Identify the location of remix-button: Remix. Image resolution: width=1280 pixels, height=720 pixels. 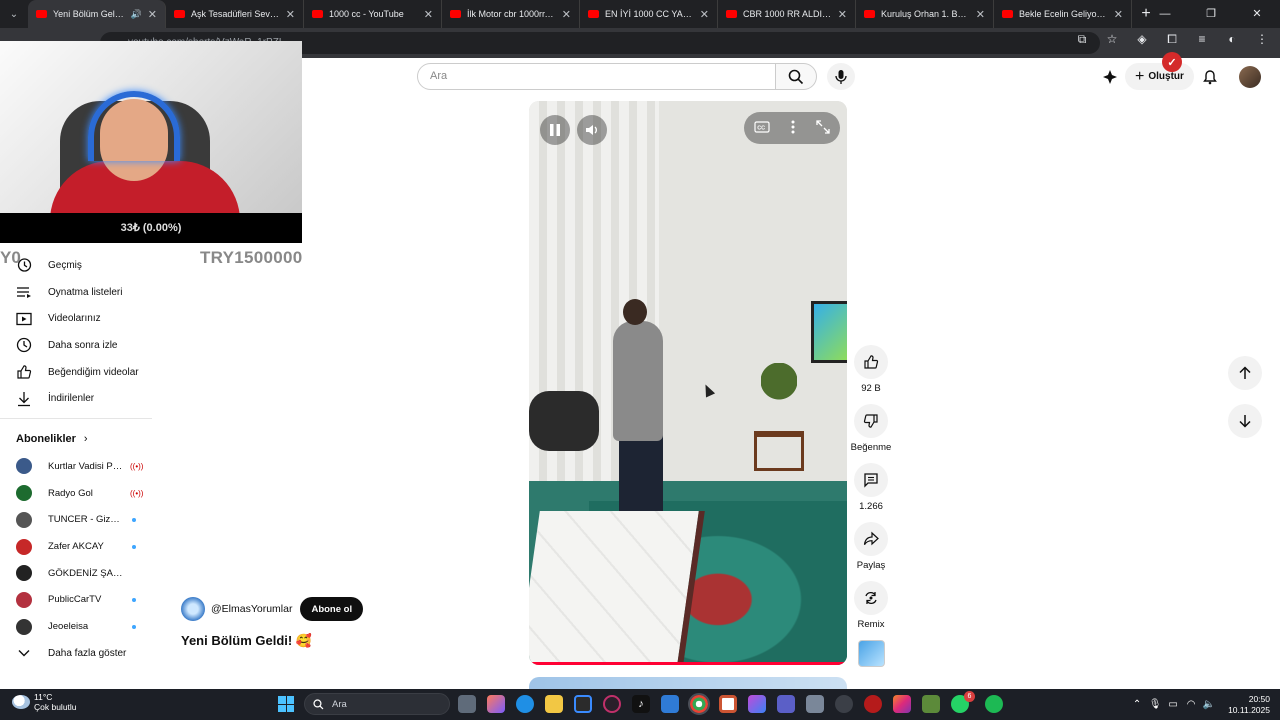
(871, 605).